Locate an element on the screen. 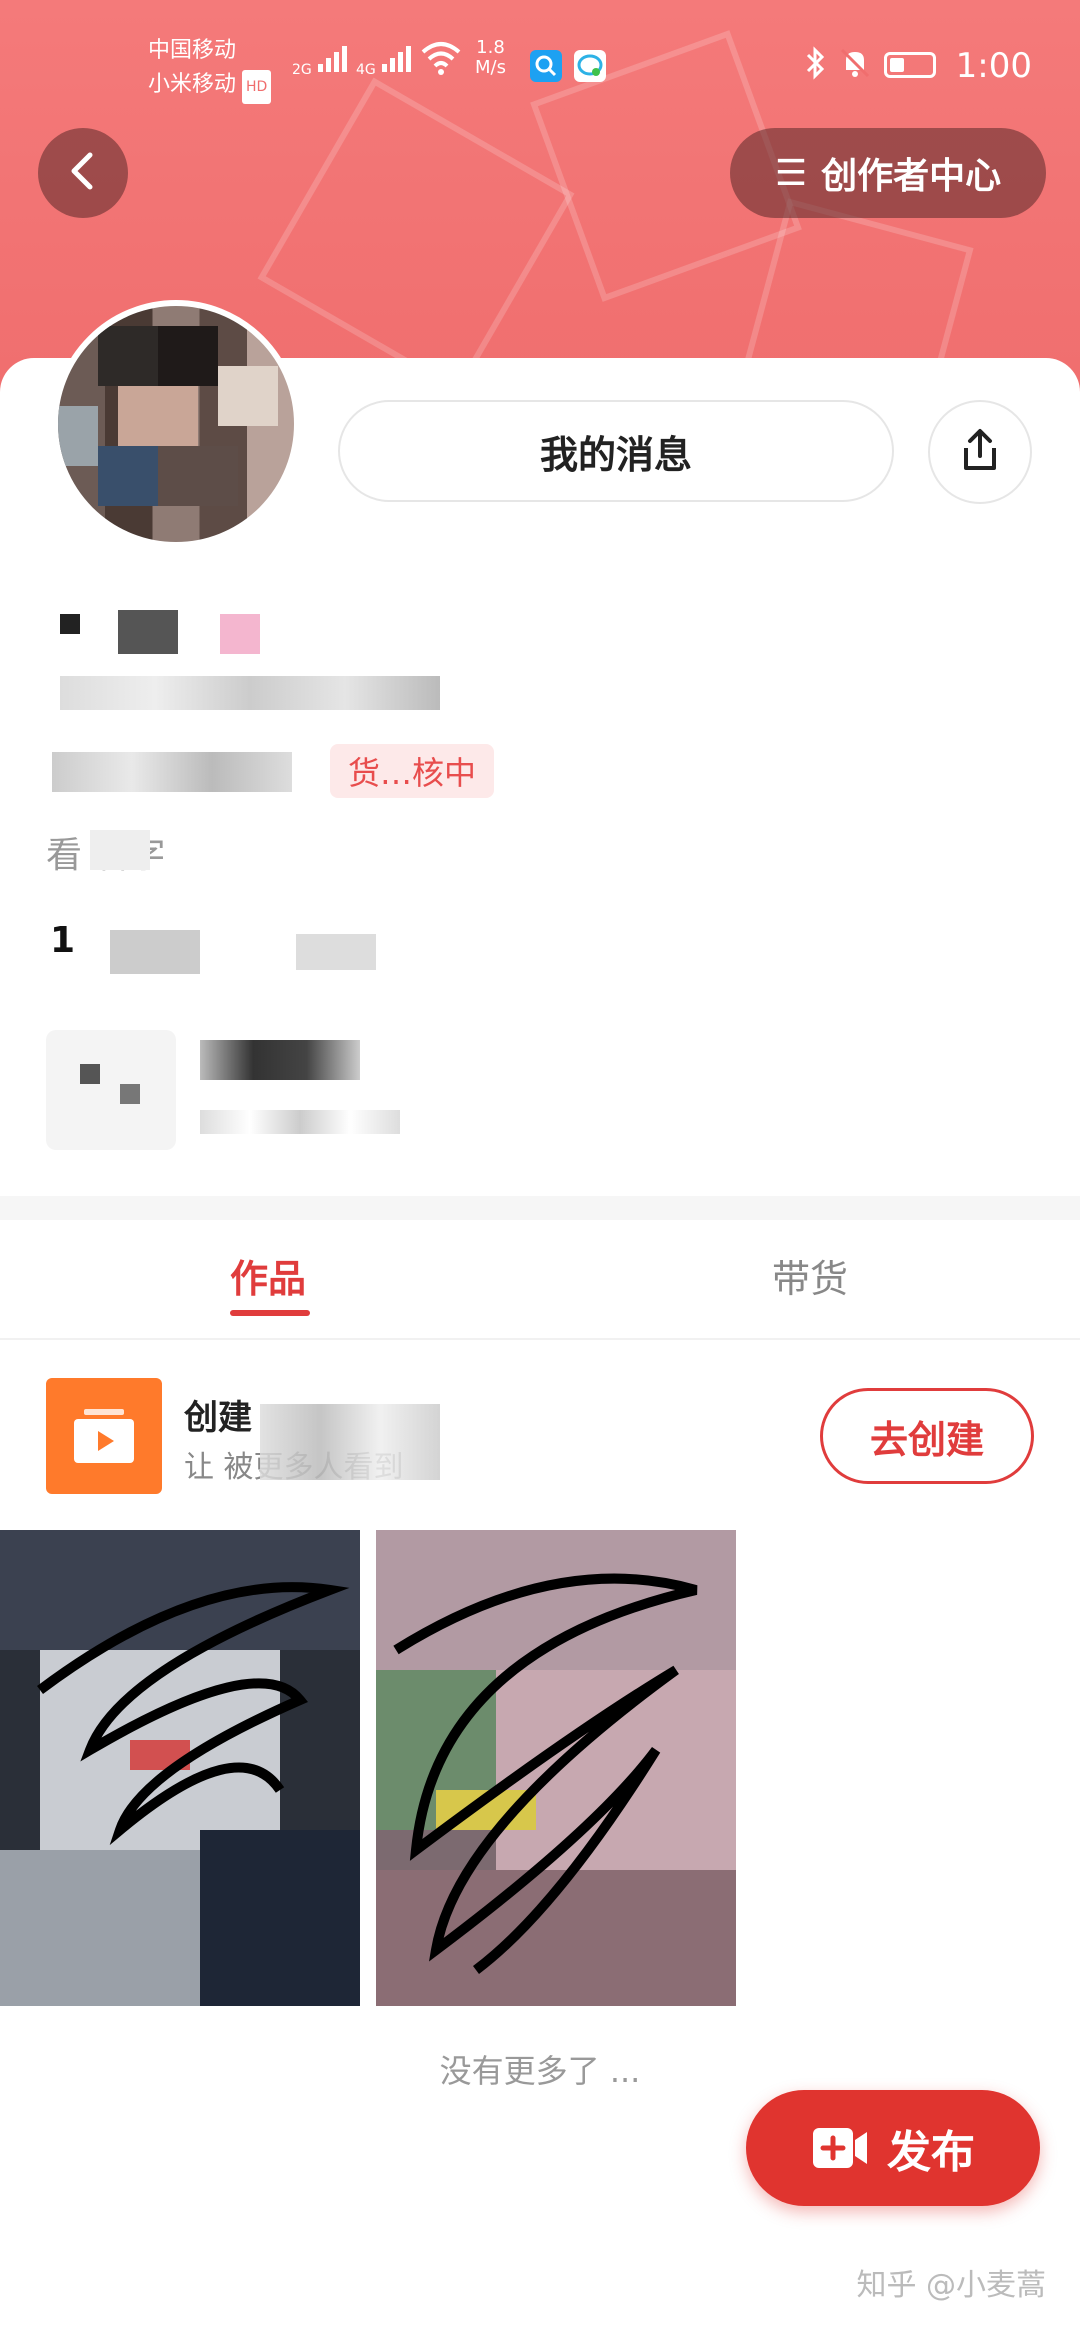 This screenshot has height=2340, width=1080. share-icon is located at coordinates (980, 452).